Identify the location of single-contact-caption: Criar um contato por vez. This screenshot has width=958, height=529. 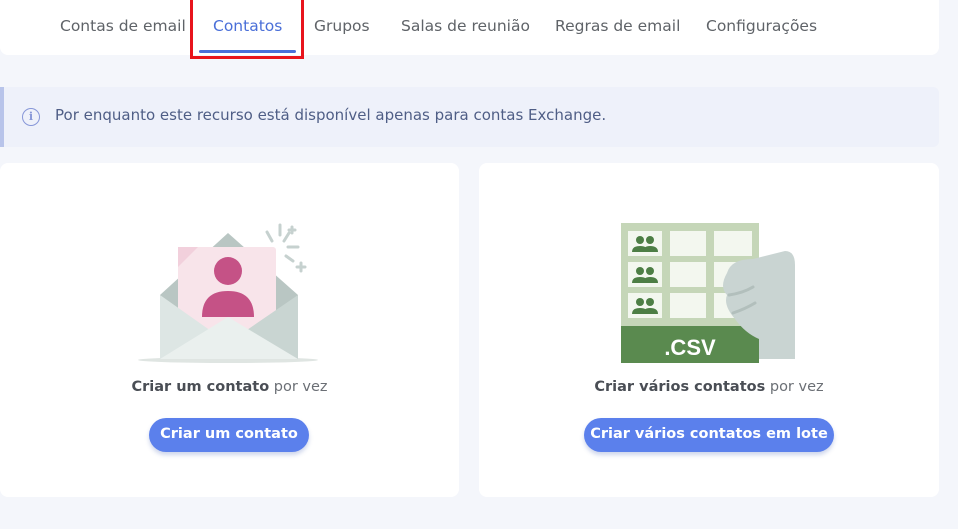
(229, 387).